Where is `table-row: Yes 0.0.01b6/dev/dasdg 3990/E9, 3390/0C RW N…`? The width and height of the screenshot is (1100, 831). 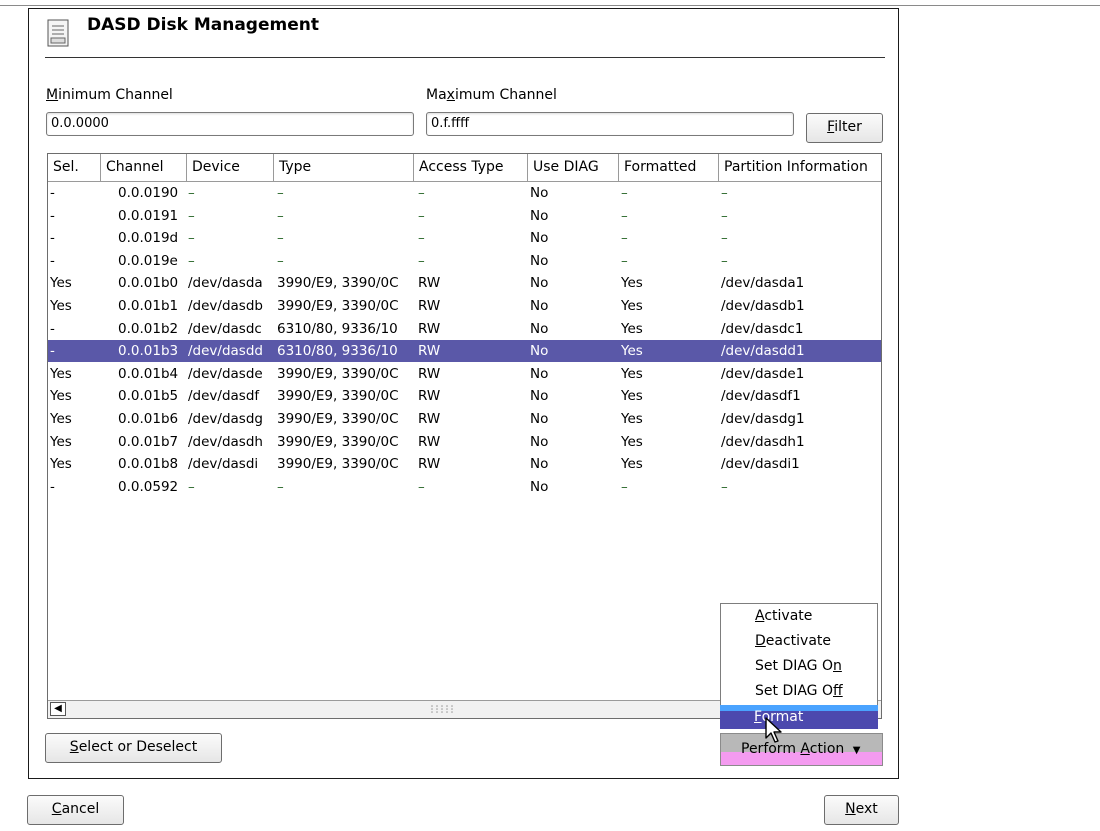 table-row: Yes 0.0.01b6/dev/dasdg 3990/E9, 3390/0C RW N… is located at coordinates (464, 419).